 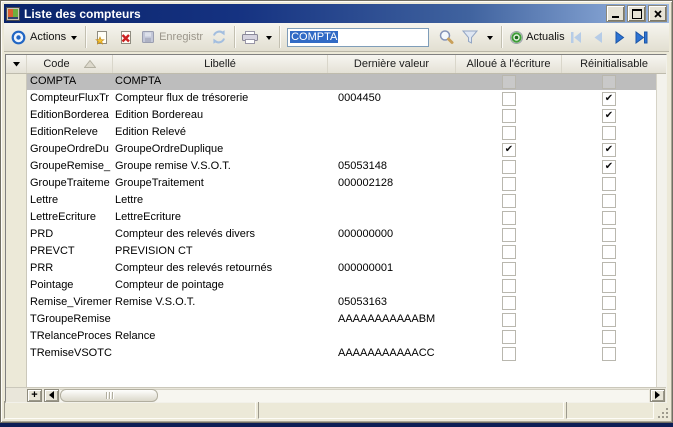 I want to click on table-row: GroupeOrdreDu GroupeOrdreDuplique ✔ ✔, so click(x=341, y=149).